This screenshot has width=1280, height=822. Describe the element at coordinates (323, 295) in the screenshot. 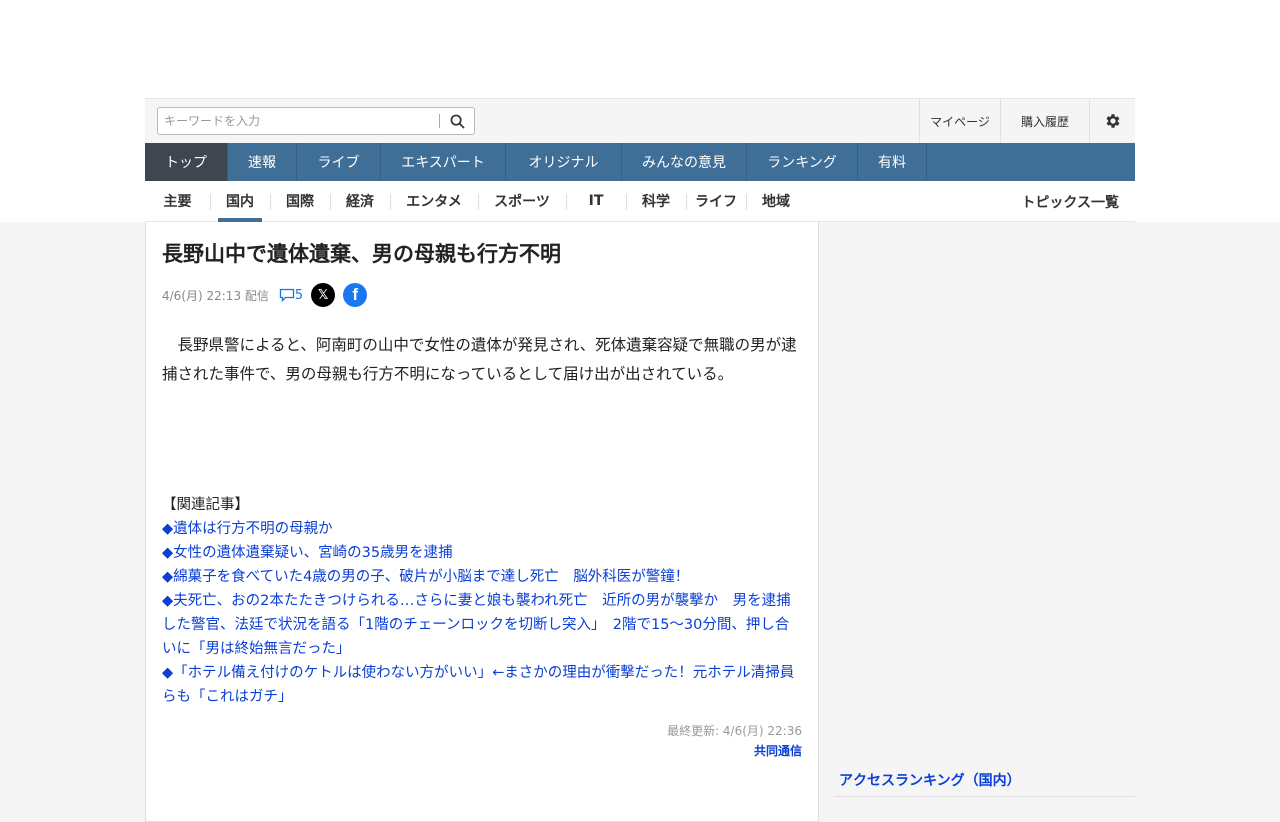

I see `x-share-icon: 𝕏` at that location.